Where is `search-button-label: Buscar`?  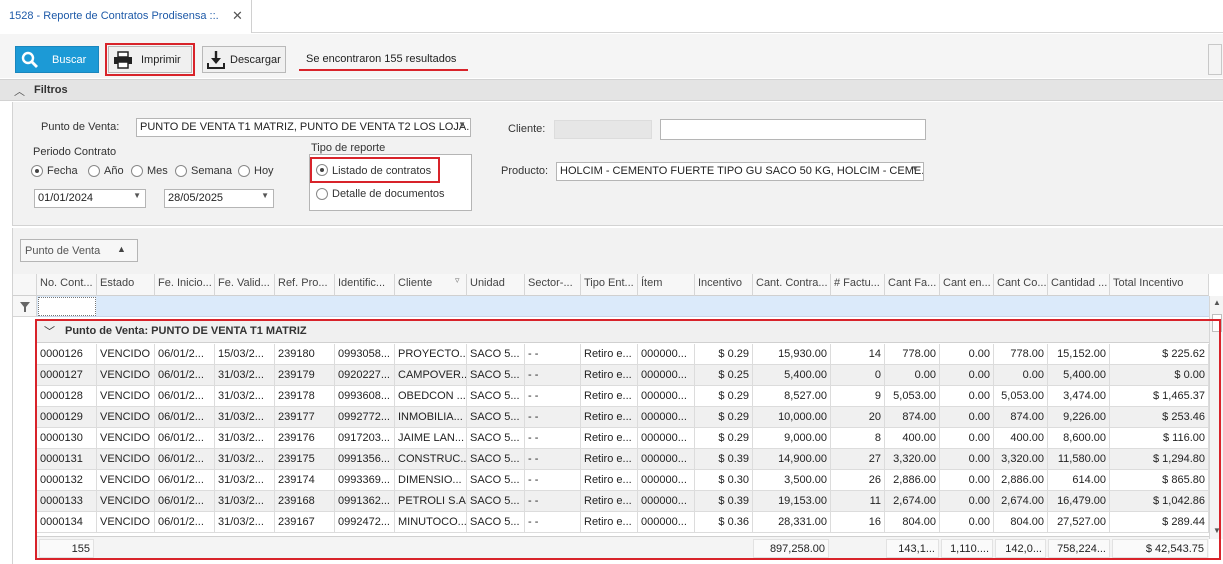 search-button-label: Buscar is located at coordinates (69, 60).